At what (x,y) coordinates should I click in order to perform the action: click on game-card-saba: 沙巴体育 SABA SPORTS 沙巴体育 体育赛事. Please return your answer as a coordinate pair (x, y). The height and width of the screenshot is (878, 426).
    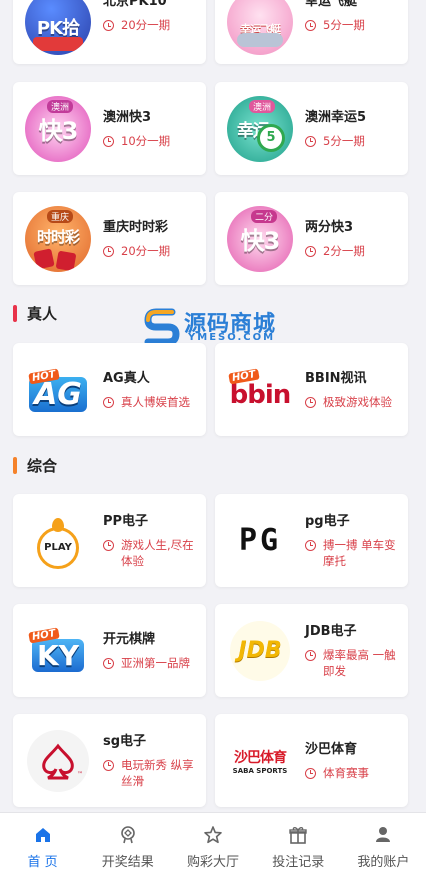
    Looking at the image, I should click on (311, 760).